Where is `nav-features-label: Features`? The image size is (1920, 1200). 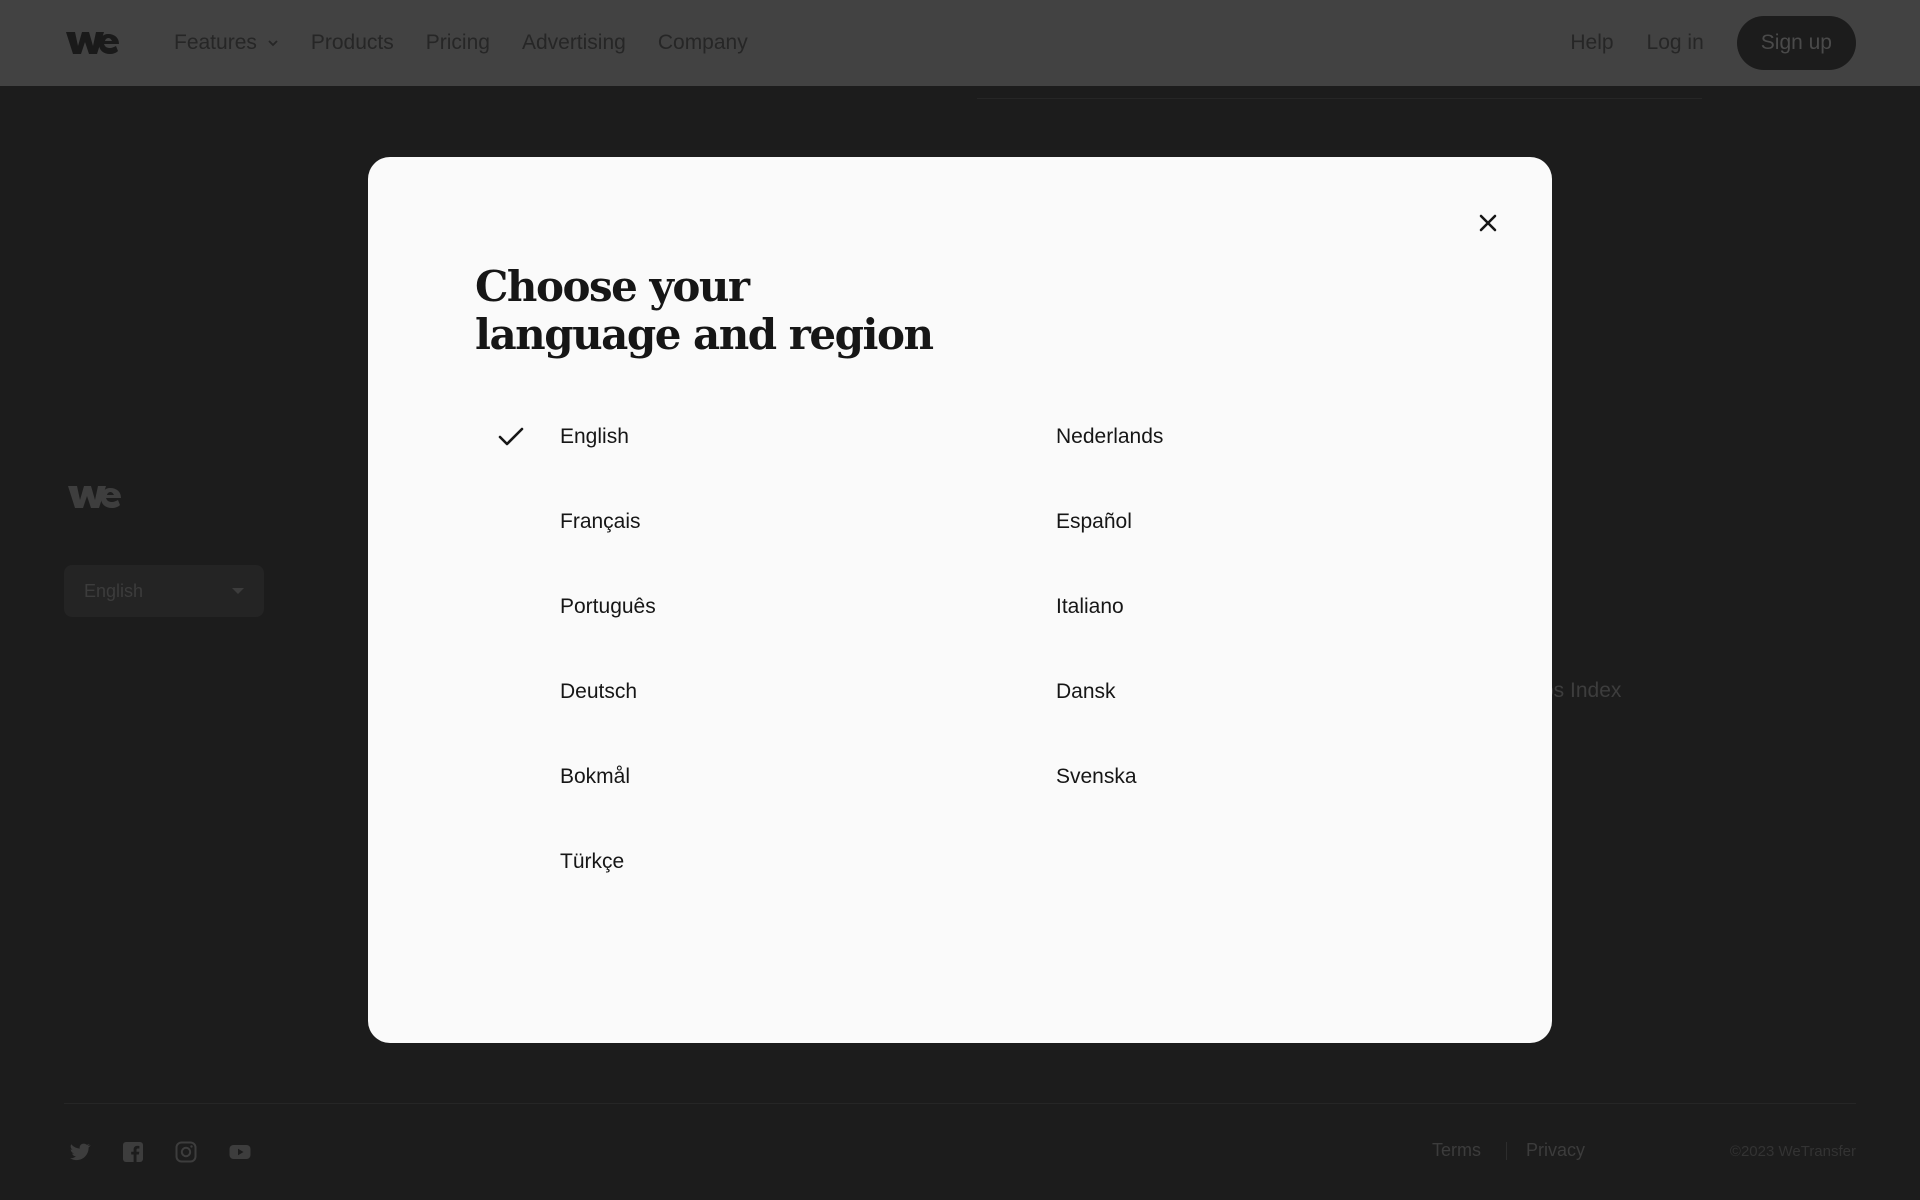 nav-features-label: Features is located at coordinates (215, 42).